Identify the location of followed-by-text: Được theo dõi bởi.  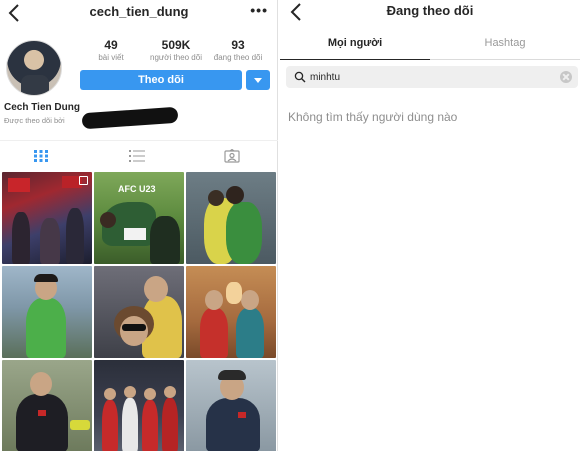
(34, 120).